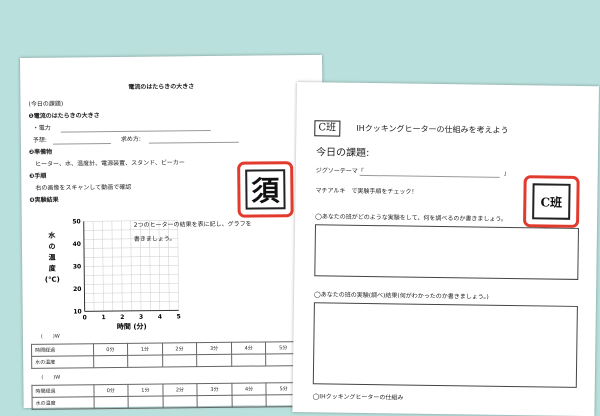 Image resolution: width=600 pixels, height=416 pixels. Describe the element at coordinates (160, 317) in the screenshot. I see `x-tick-label: 4` at that location.